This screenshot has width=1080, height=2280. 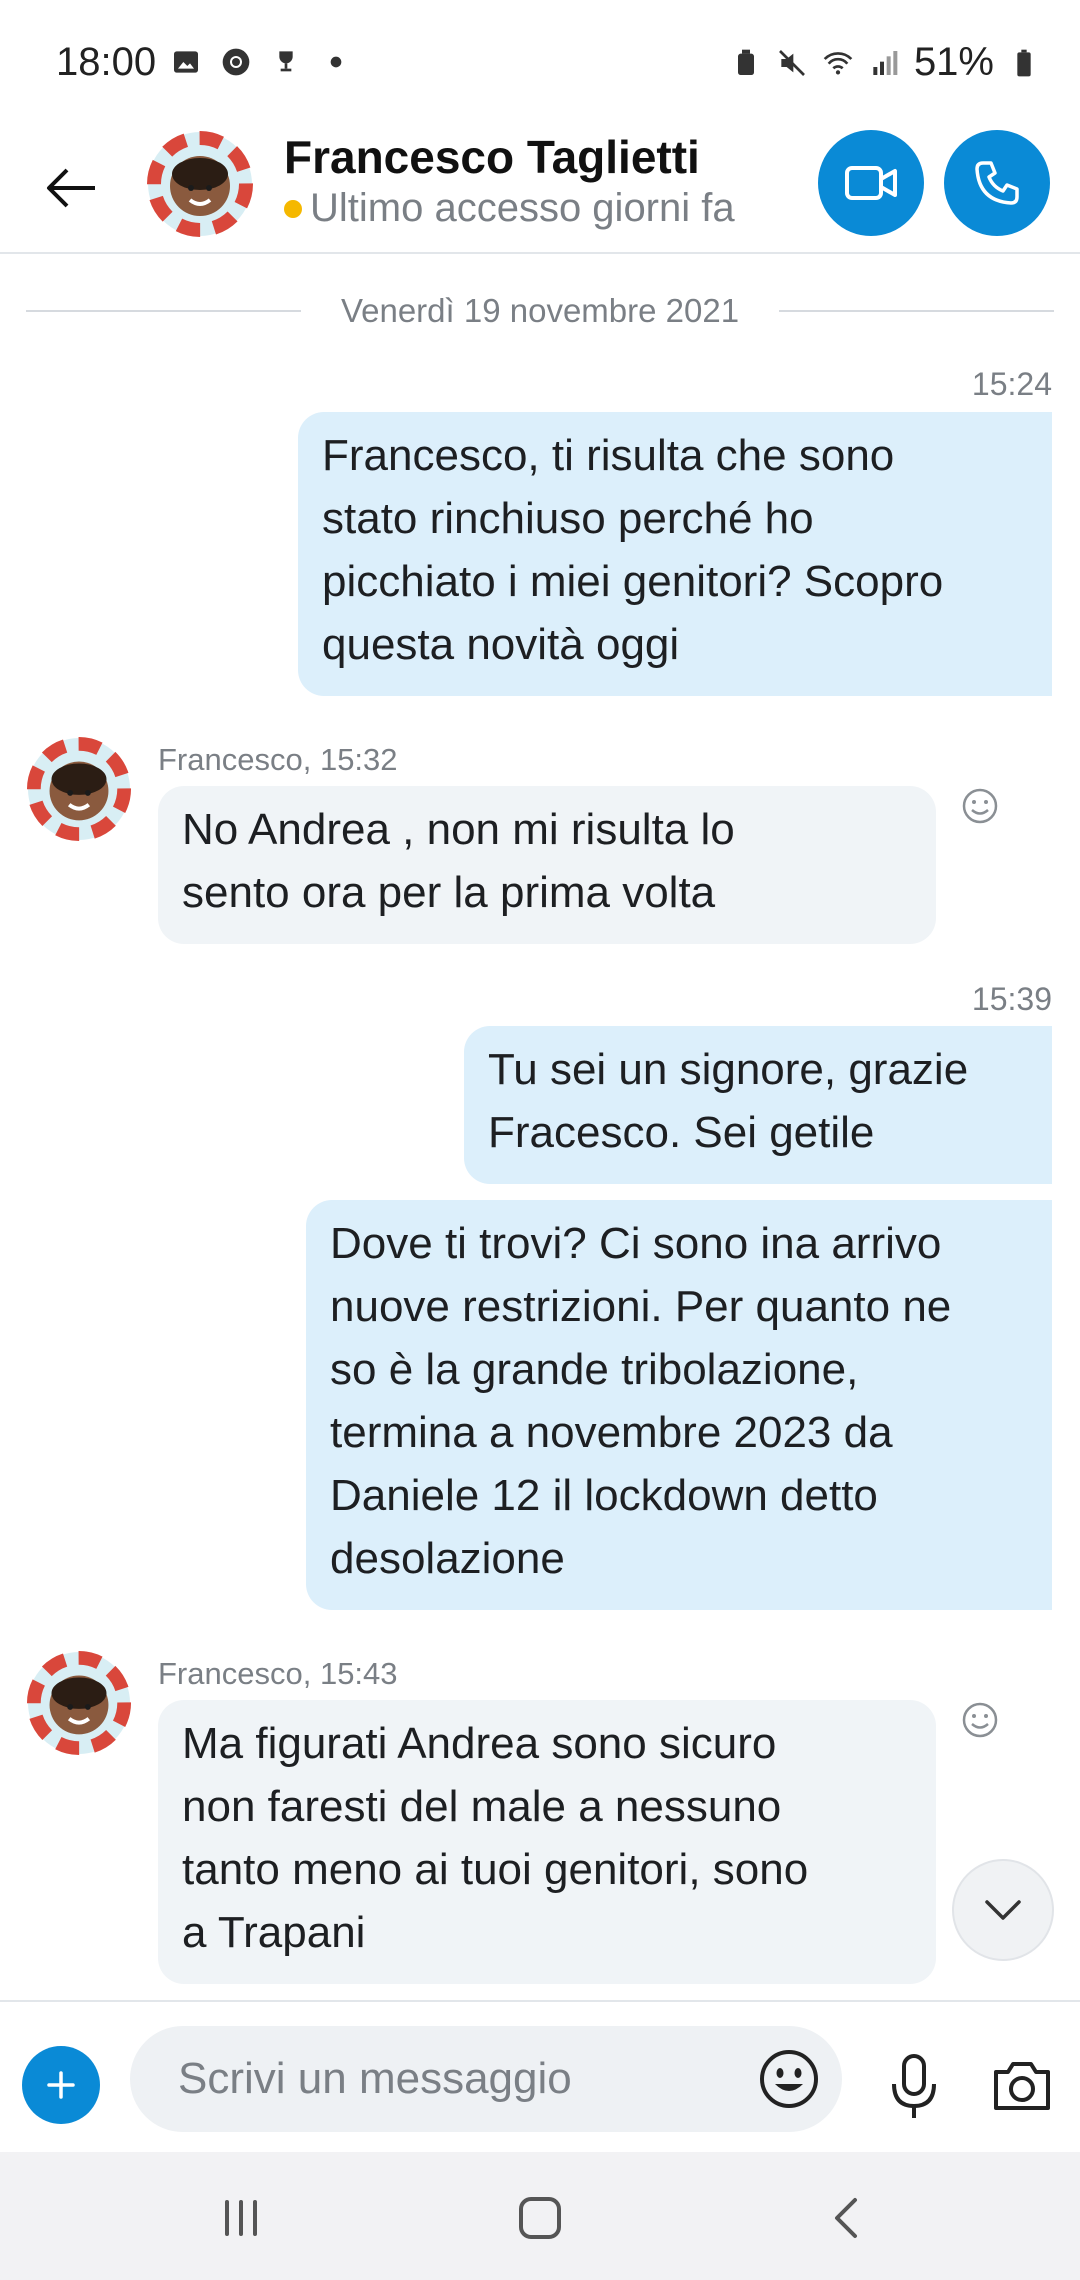 What do you see at coordinates (261, 62) in the screenshot?
I see `status-notification-icons` at bounding box center [261, 62].